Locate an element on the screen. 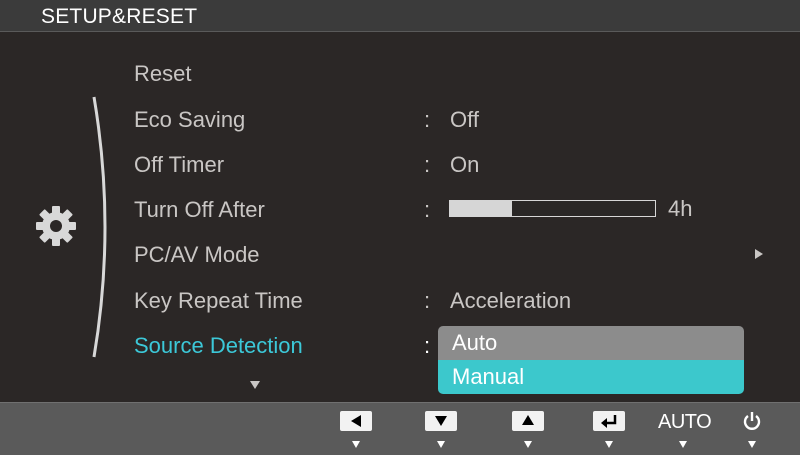  dropdown-option-auto: Auto is located at coordinates (591, 343).